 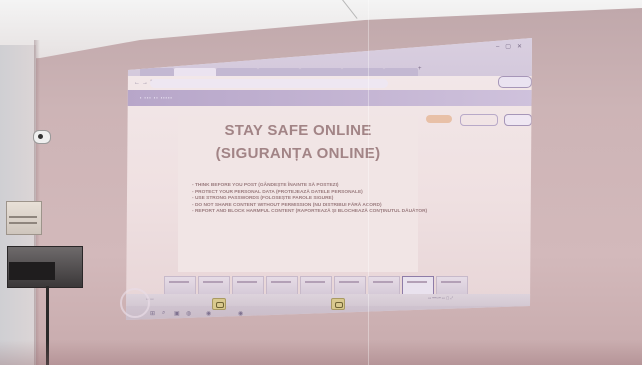 I want to click on address-bar, so click(x=269, y=83).